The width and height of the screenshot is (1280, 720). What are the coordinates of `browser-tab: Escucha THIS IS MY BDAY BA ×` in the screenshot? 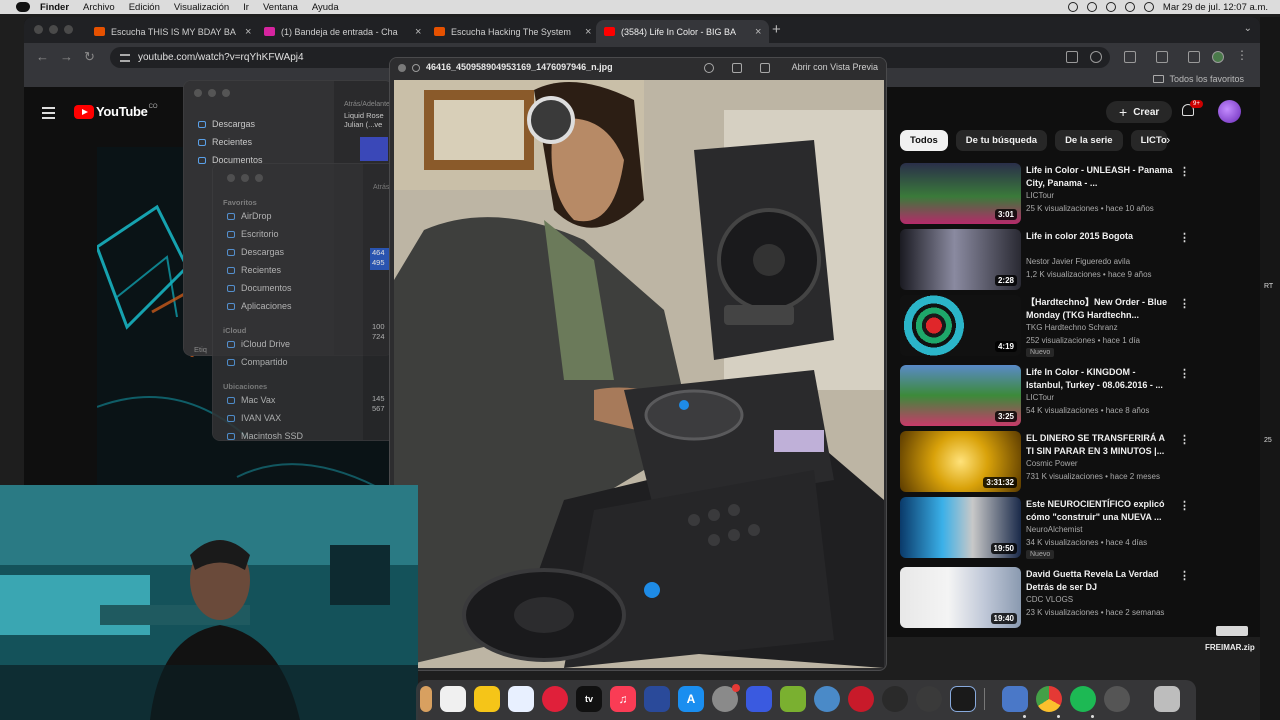 It's located at (172, 31).